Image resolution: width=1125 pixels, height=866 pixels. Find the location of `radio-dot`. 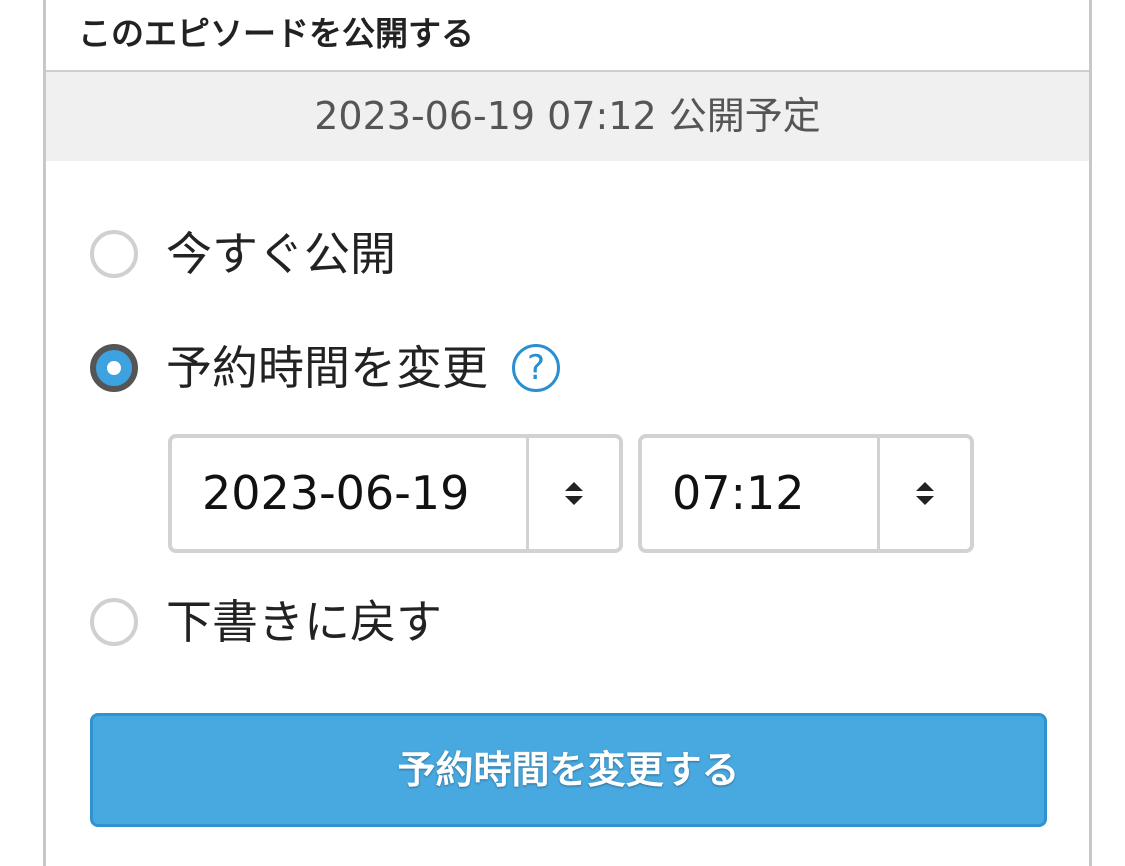

radio-dot is located at coordinates (114, 368).